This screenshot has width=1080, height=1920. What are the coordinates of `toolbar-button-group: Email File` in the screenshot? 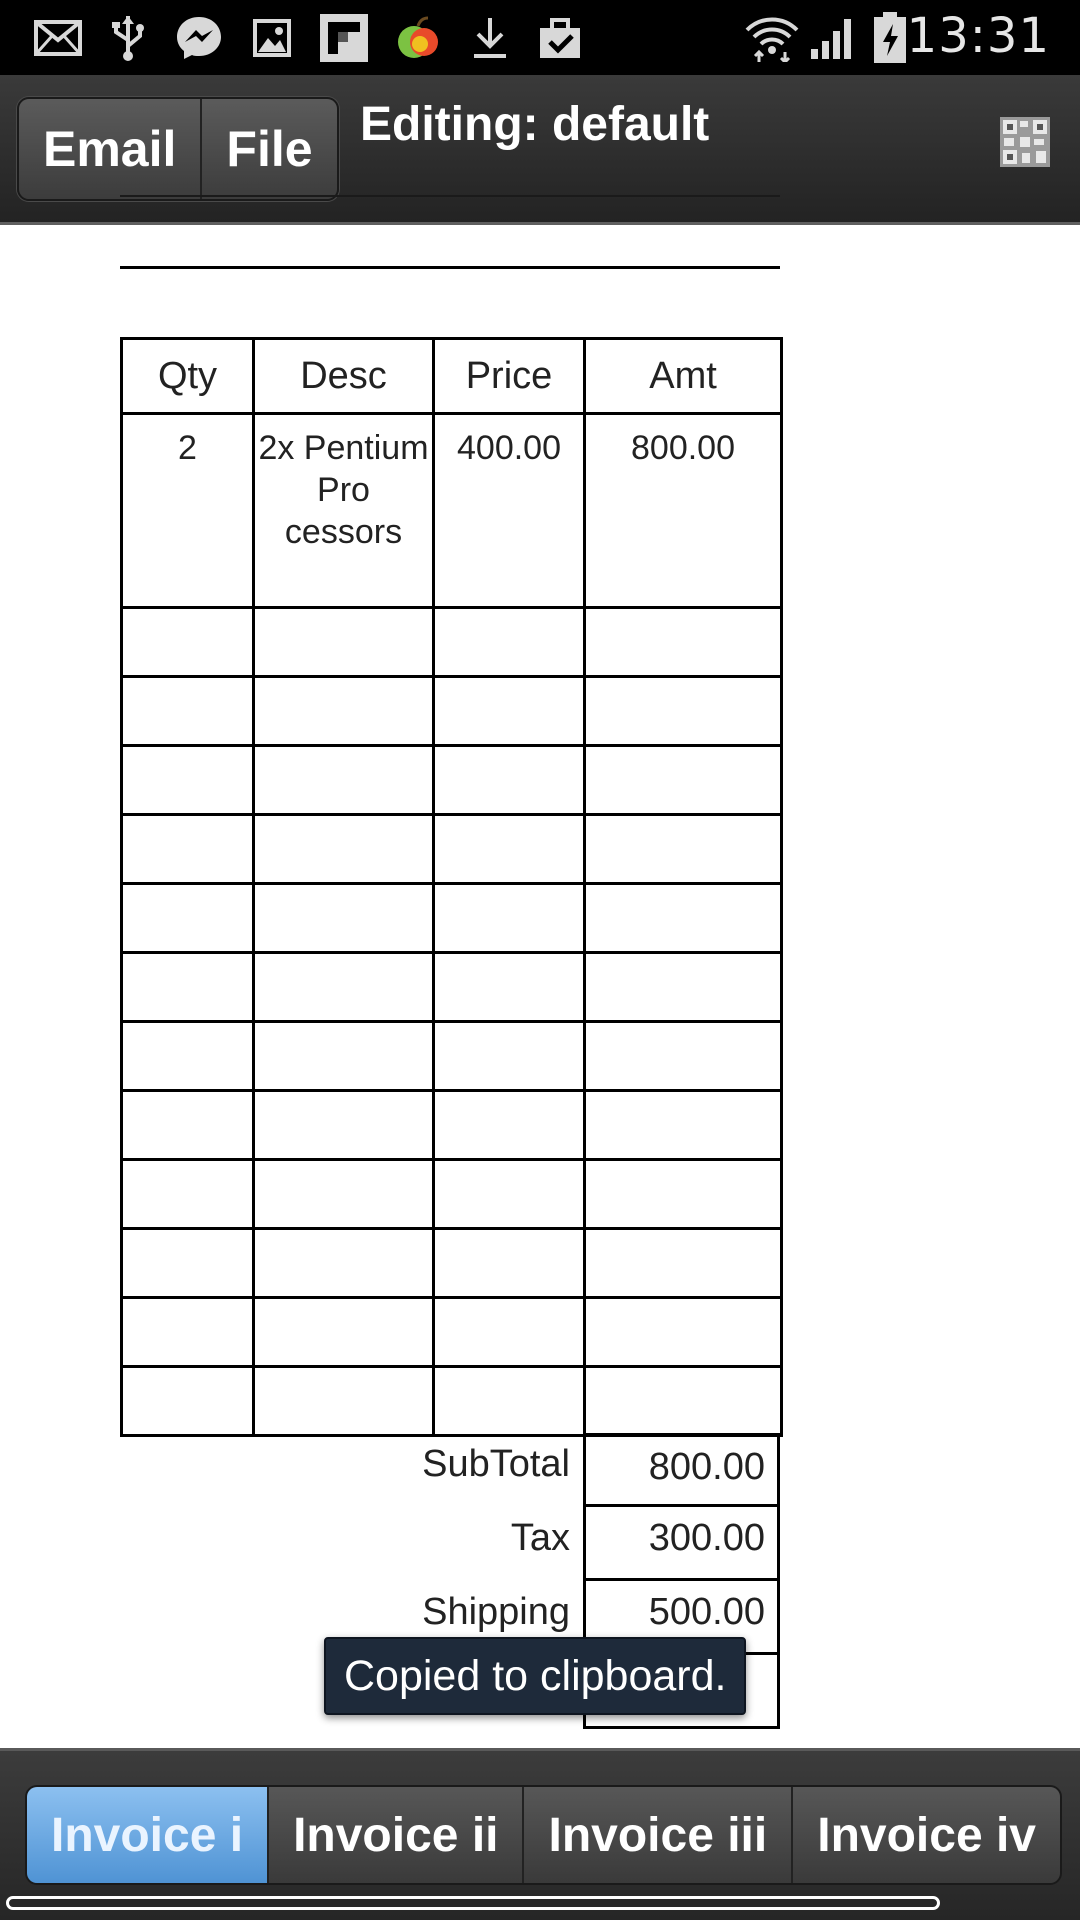 It's located at (178, 149).